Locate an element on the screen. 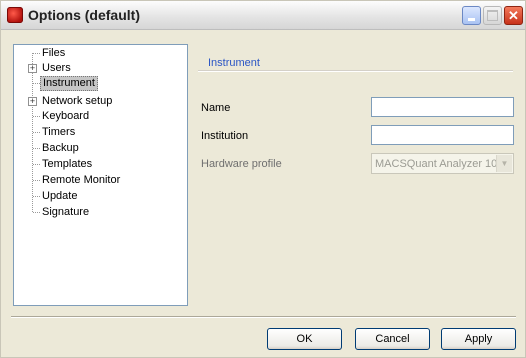 The image size is (526, 358). minimize-icon is located at coordinates (471, 19).